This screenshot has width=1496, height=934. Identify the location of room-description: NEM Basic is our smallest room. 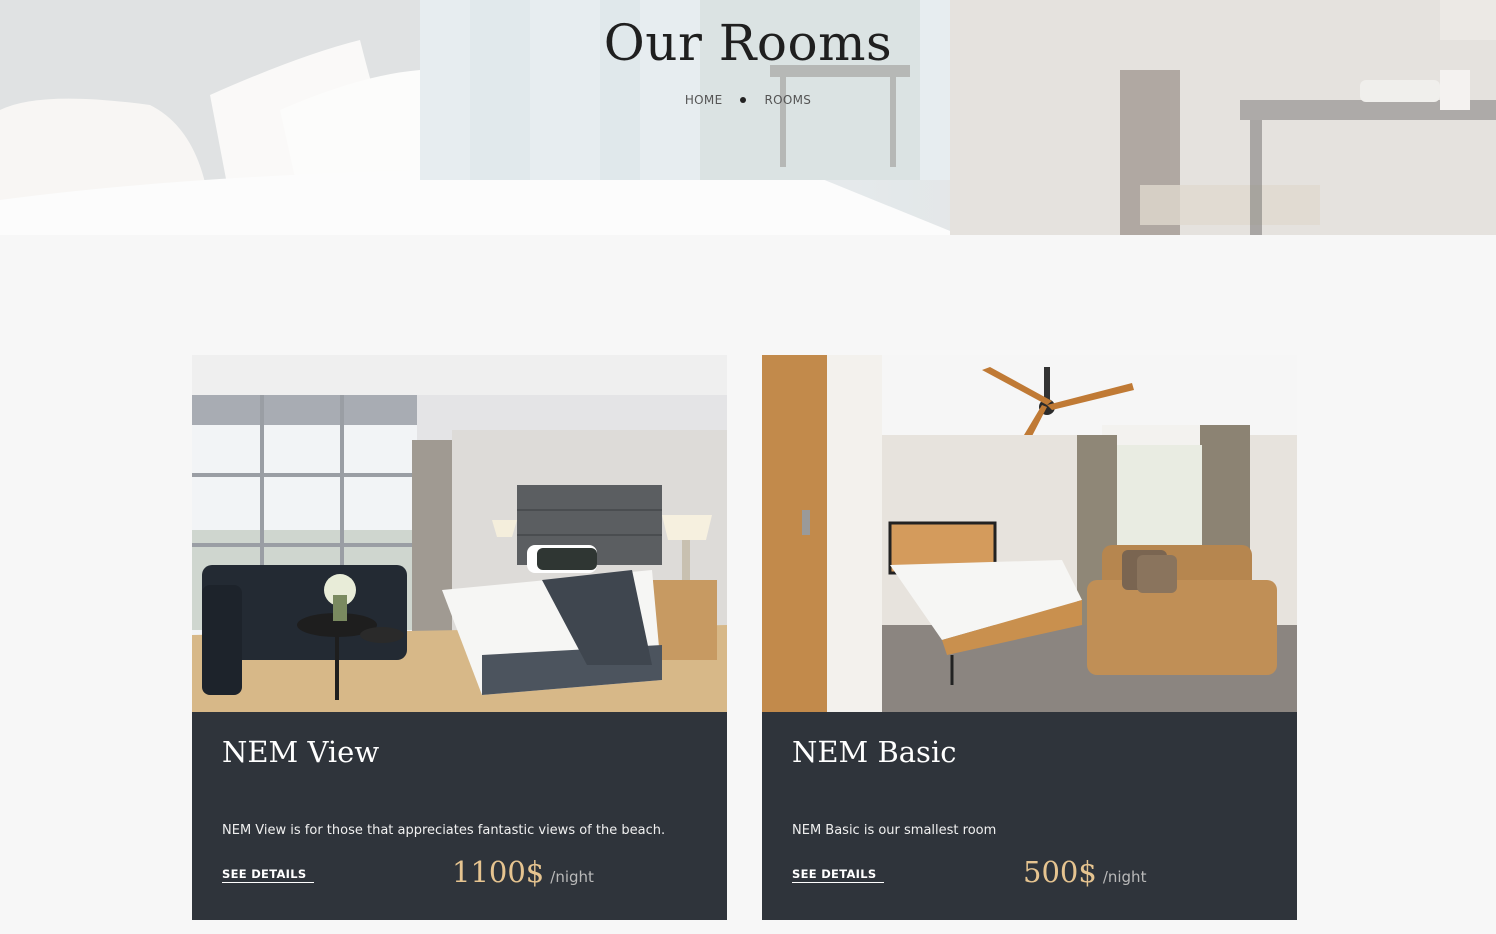
(894, 830).